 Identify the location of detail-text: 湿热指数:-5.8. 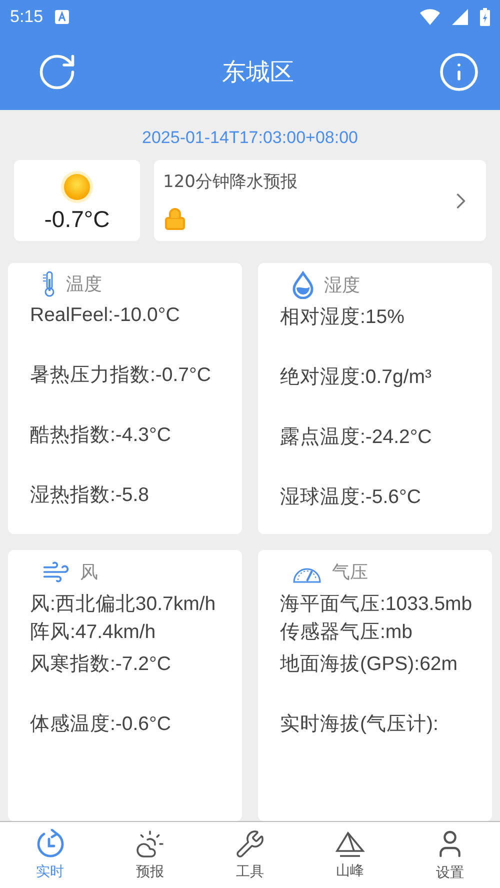
(90, 495).